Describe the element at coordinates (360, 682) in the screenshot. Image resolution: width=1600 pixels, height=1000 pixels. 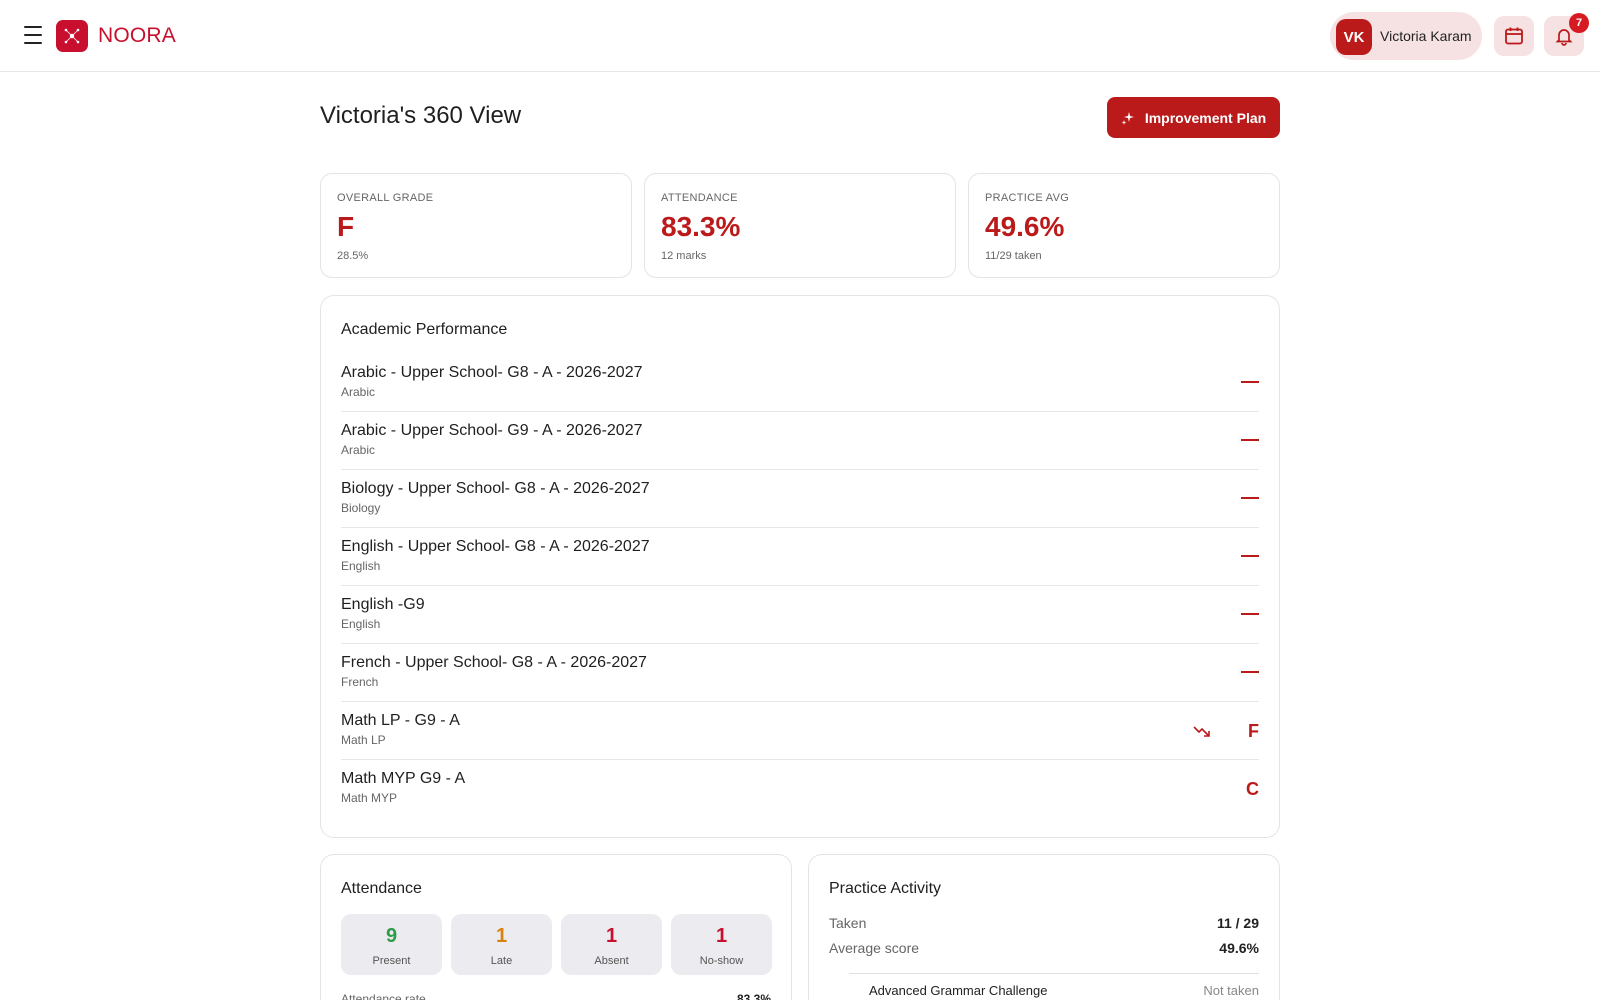
I see `course-subject: French` at that location.